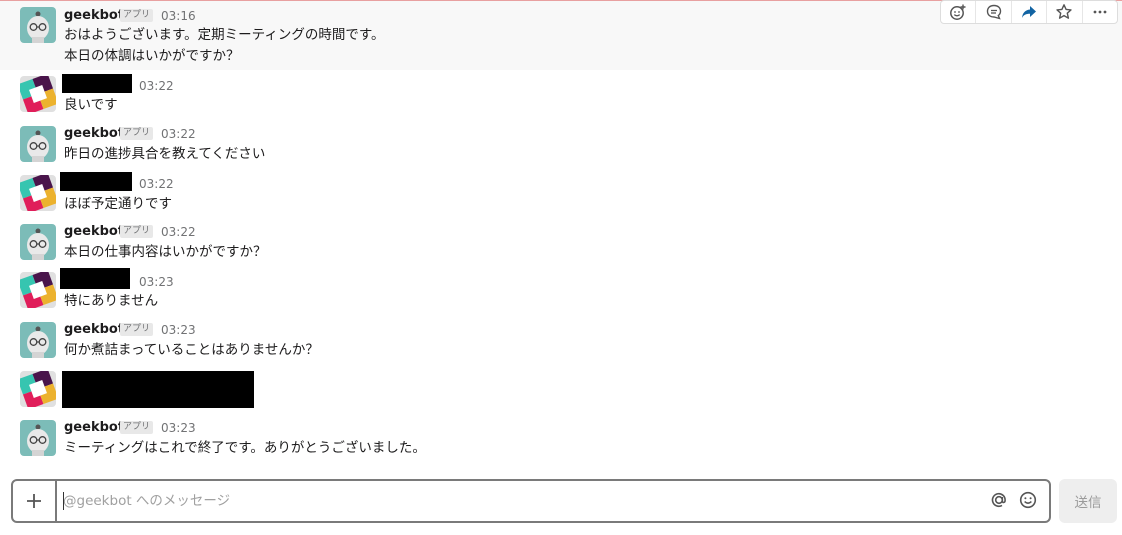 This screenshot has width=1122, height=535. Describe the element at coordinates (561, 291) in the screenshot. I see `message-row: 03:23 特にありません` at that location.